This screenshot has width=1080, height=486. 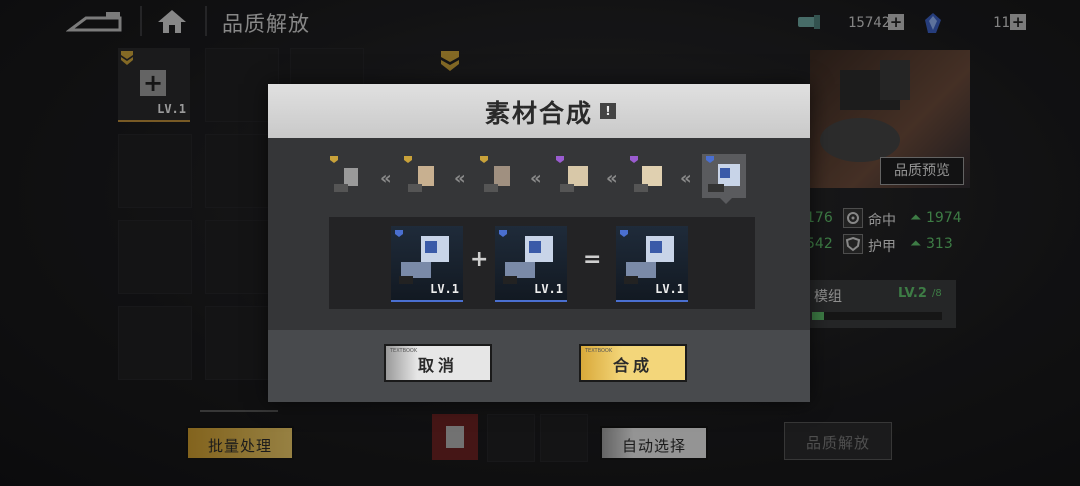 What do you see at coordinates (726, 201) in the screenshot?
I see `current-pointer` at bounding box center [726, 201].